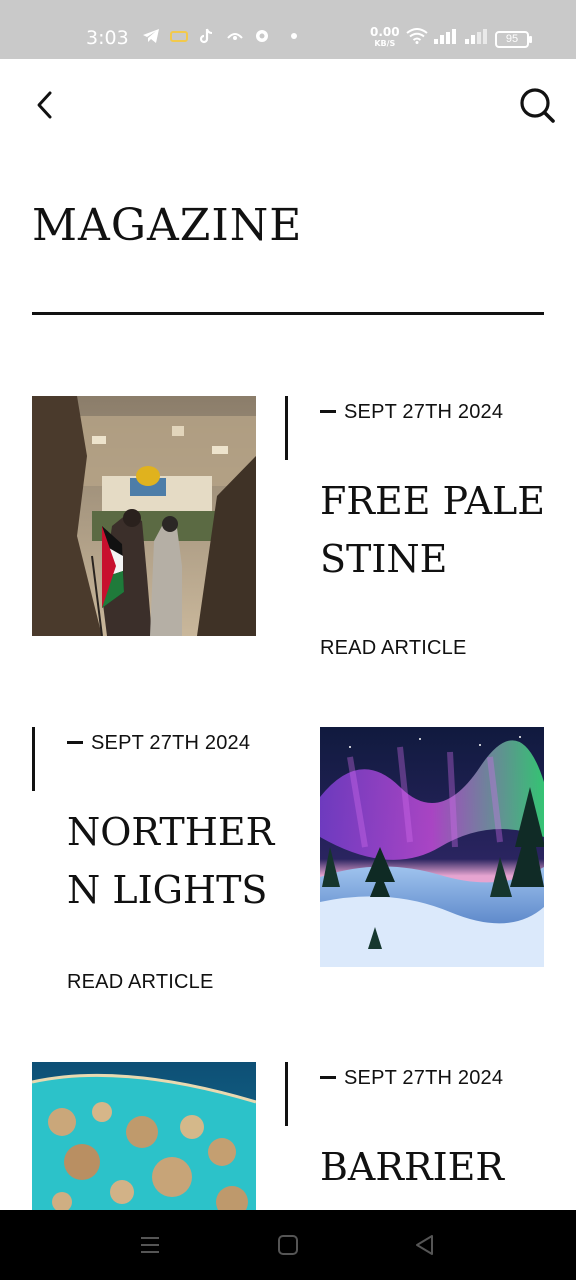  I want to click on net-speed: 0.00 KB/S, so click(385, 37).